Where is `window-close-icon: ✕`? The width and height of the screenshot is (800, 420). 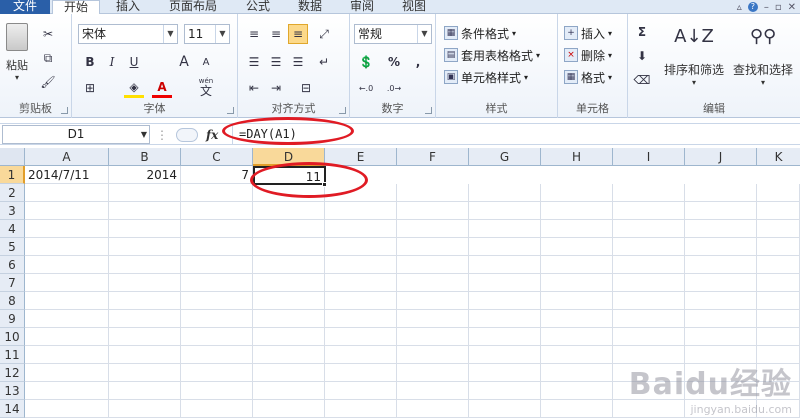
window-close-icon: ✕ is located at coordinates (792, 7).